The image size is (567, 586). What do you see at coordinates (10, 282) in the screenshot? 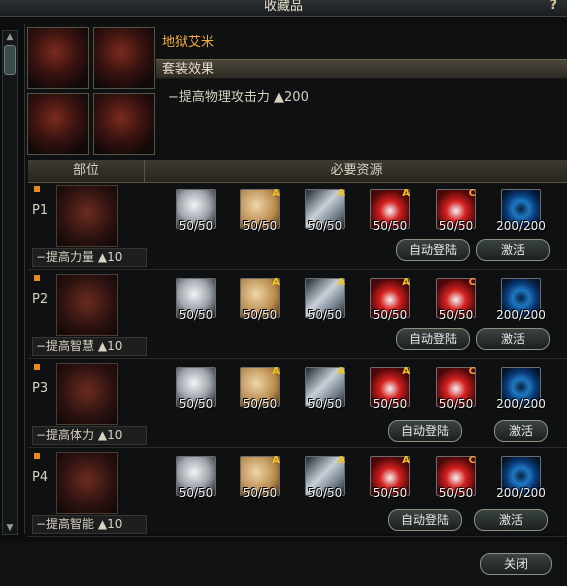
I see `scrollbar: ▲ ▼` at bounding box center [10, 282].